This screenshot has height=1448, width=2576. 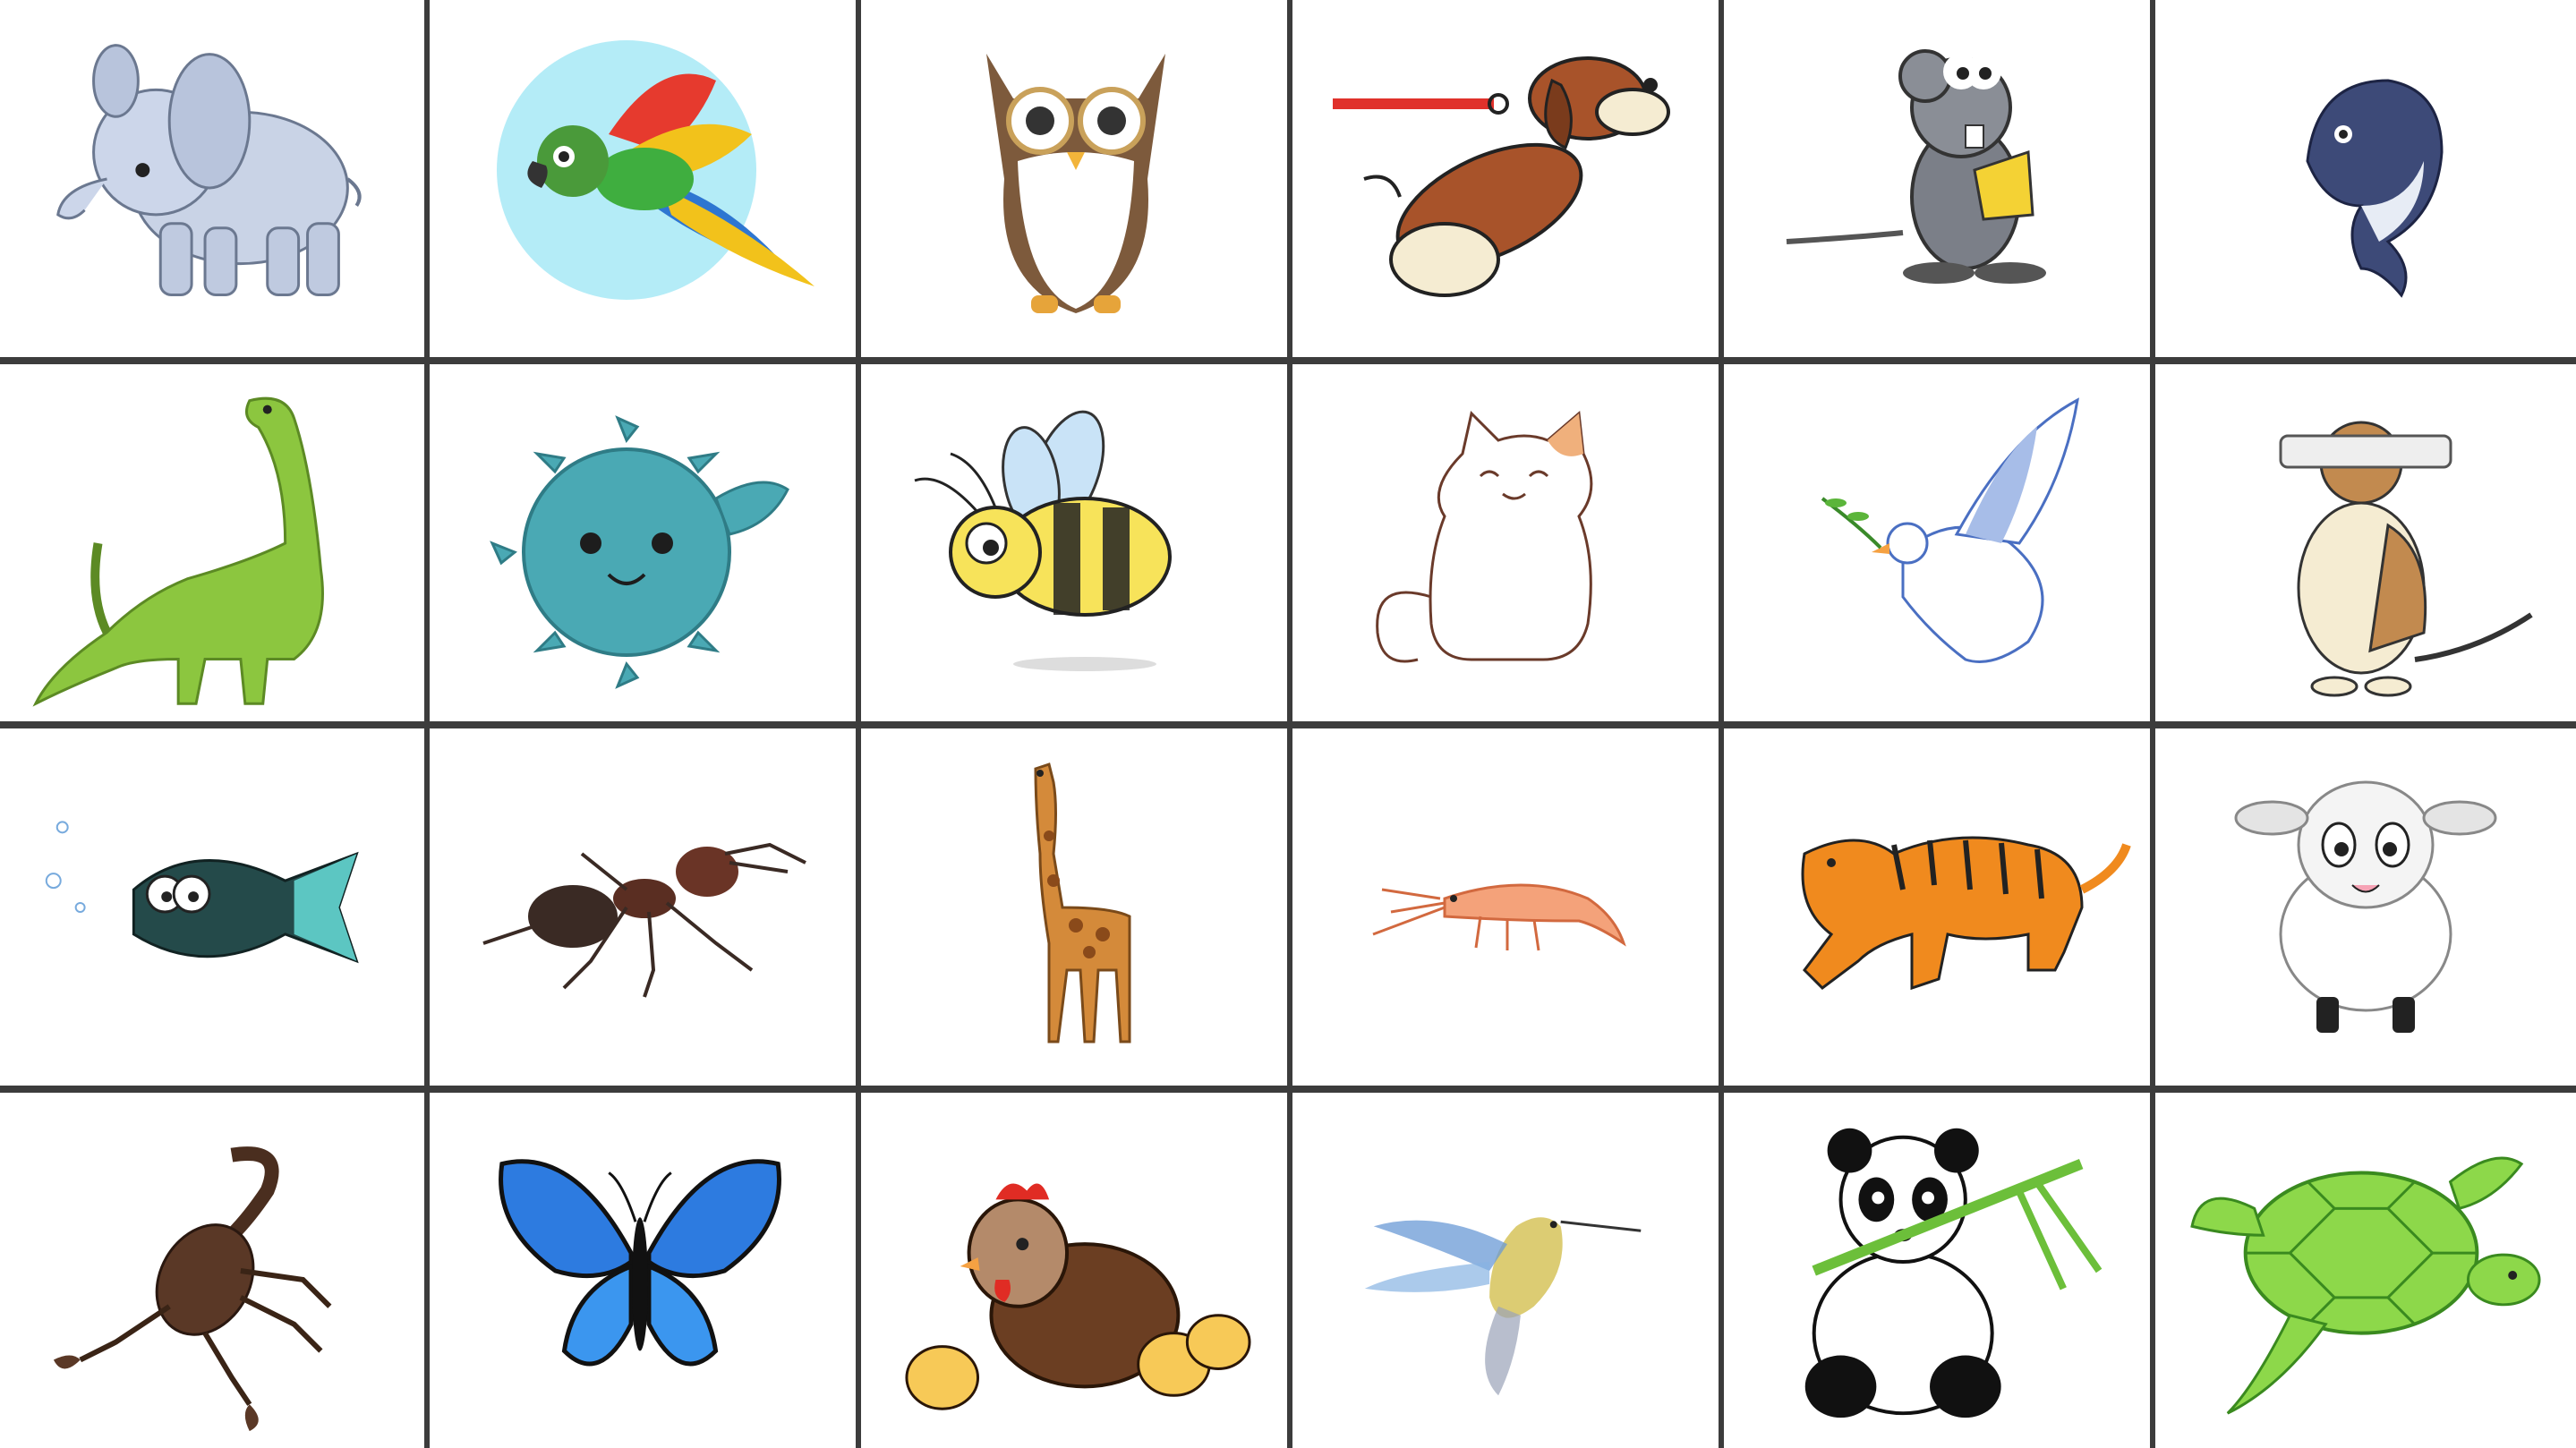 I want to click on tile-parrot, so click(x=643, y=178).